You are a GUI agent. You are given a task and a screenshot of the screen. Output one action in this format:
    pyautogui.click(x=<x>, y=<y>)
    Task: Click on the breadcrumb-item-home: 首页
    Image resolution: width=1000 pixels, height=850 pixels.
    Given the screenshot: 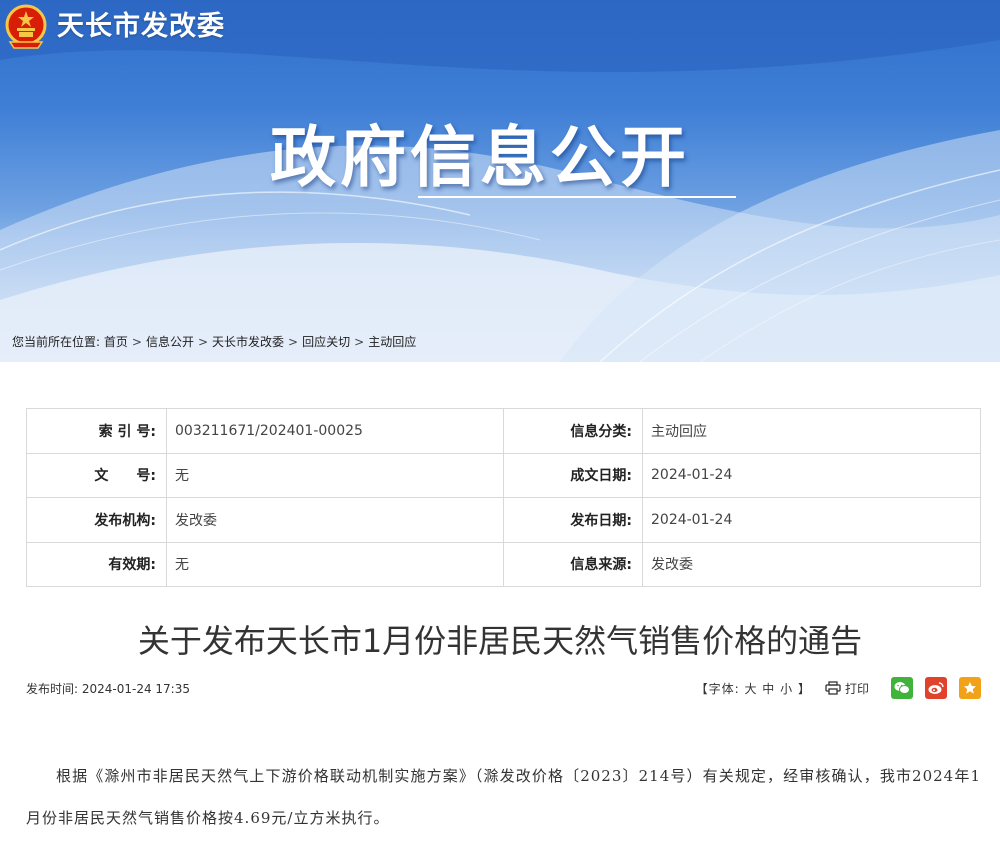 What is the action you would take?
    pyautogui.click(x=116, y=342)
    